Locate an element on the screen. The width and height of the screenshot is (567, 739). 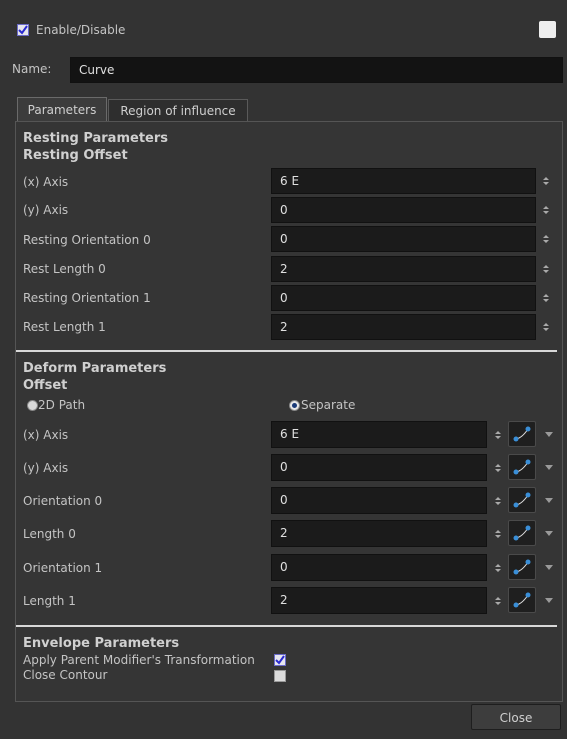
resting-offset-title: Resting Offset is located at coordinates (75, 155).